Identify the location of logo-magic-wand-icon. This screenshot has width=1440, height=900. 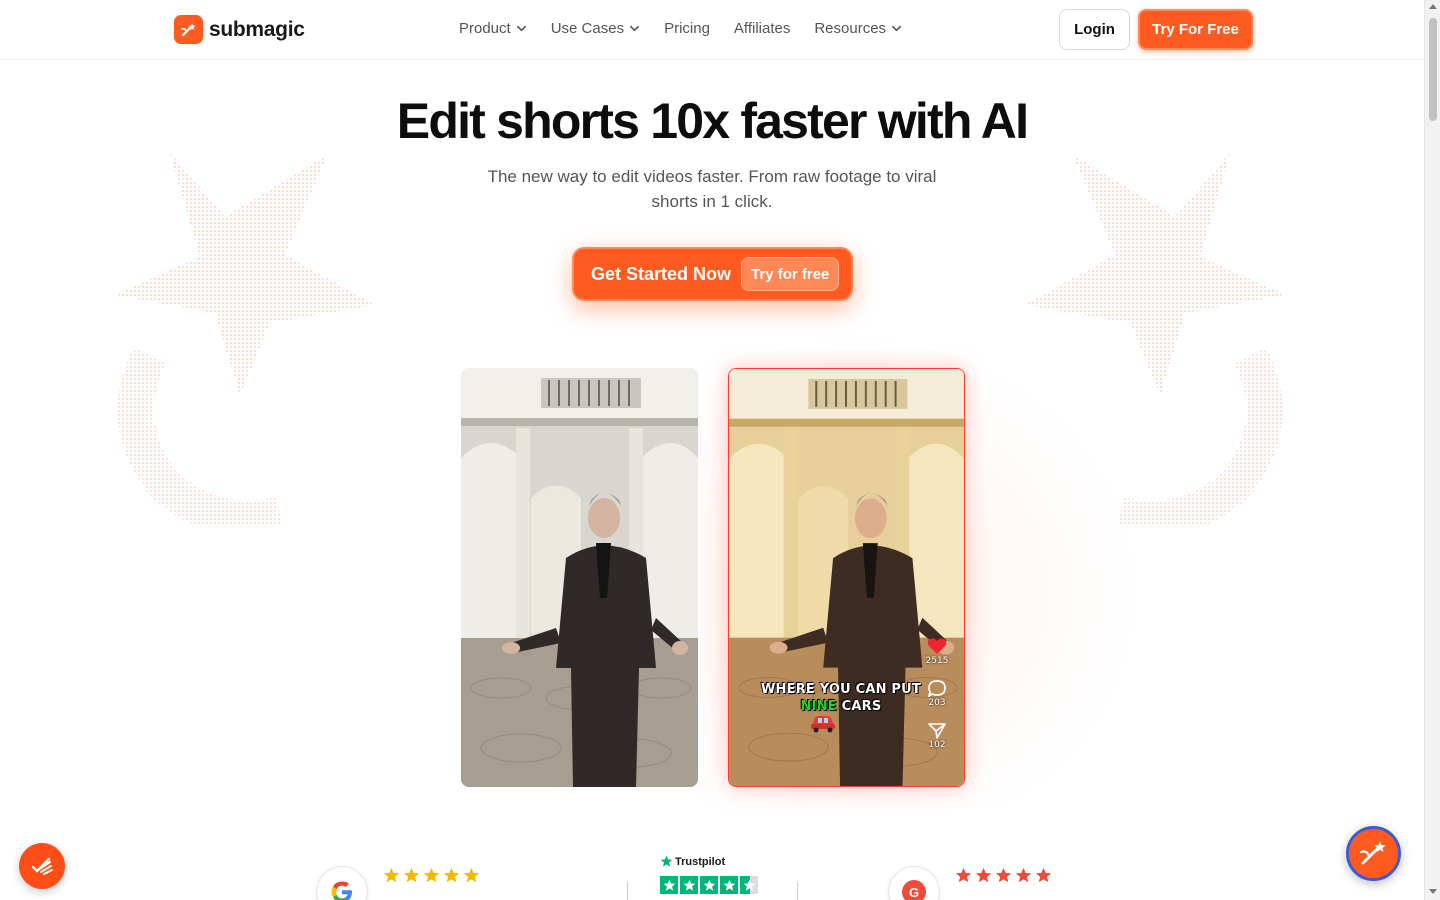
(188, 29).